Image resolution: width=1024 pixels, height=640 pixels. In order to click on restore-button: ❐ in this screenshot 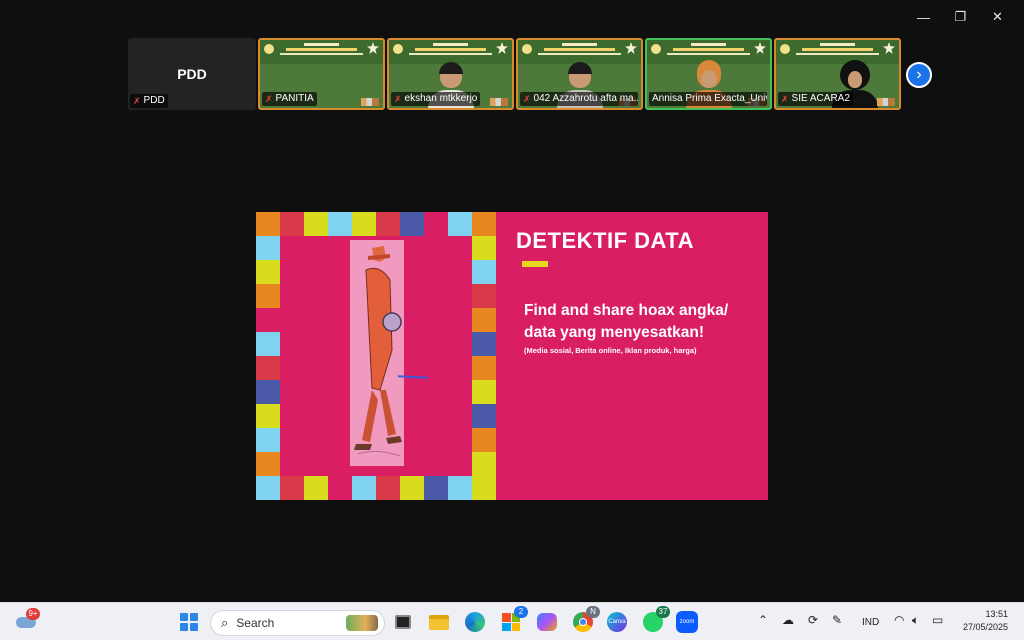, I will do `click(960, 17)`.